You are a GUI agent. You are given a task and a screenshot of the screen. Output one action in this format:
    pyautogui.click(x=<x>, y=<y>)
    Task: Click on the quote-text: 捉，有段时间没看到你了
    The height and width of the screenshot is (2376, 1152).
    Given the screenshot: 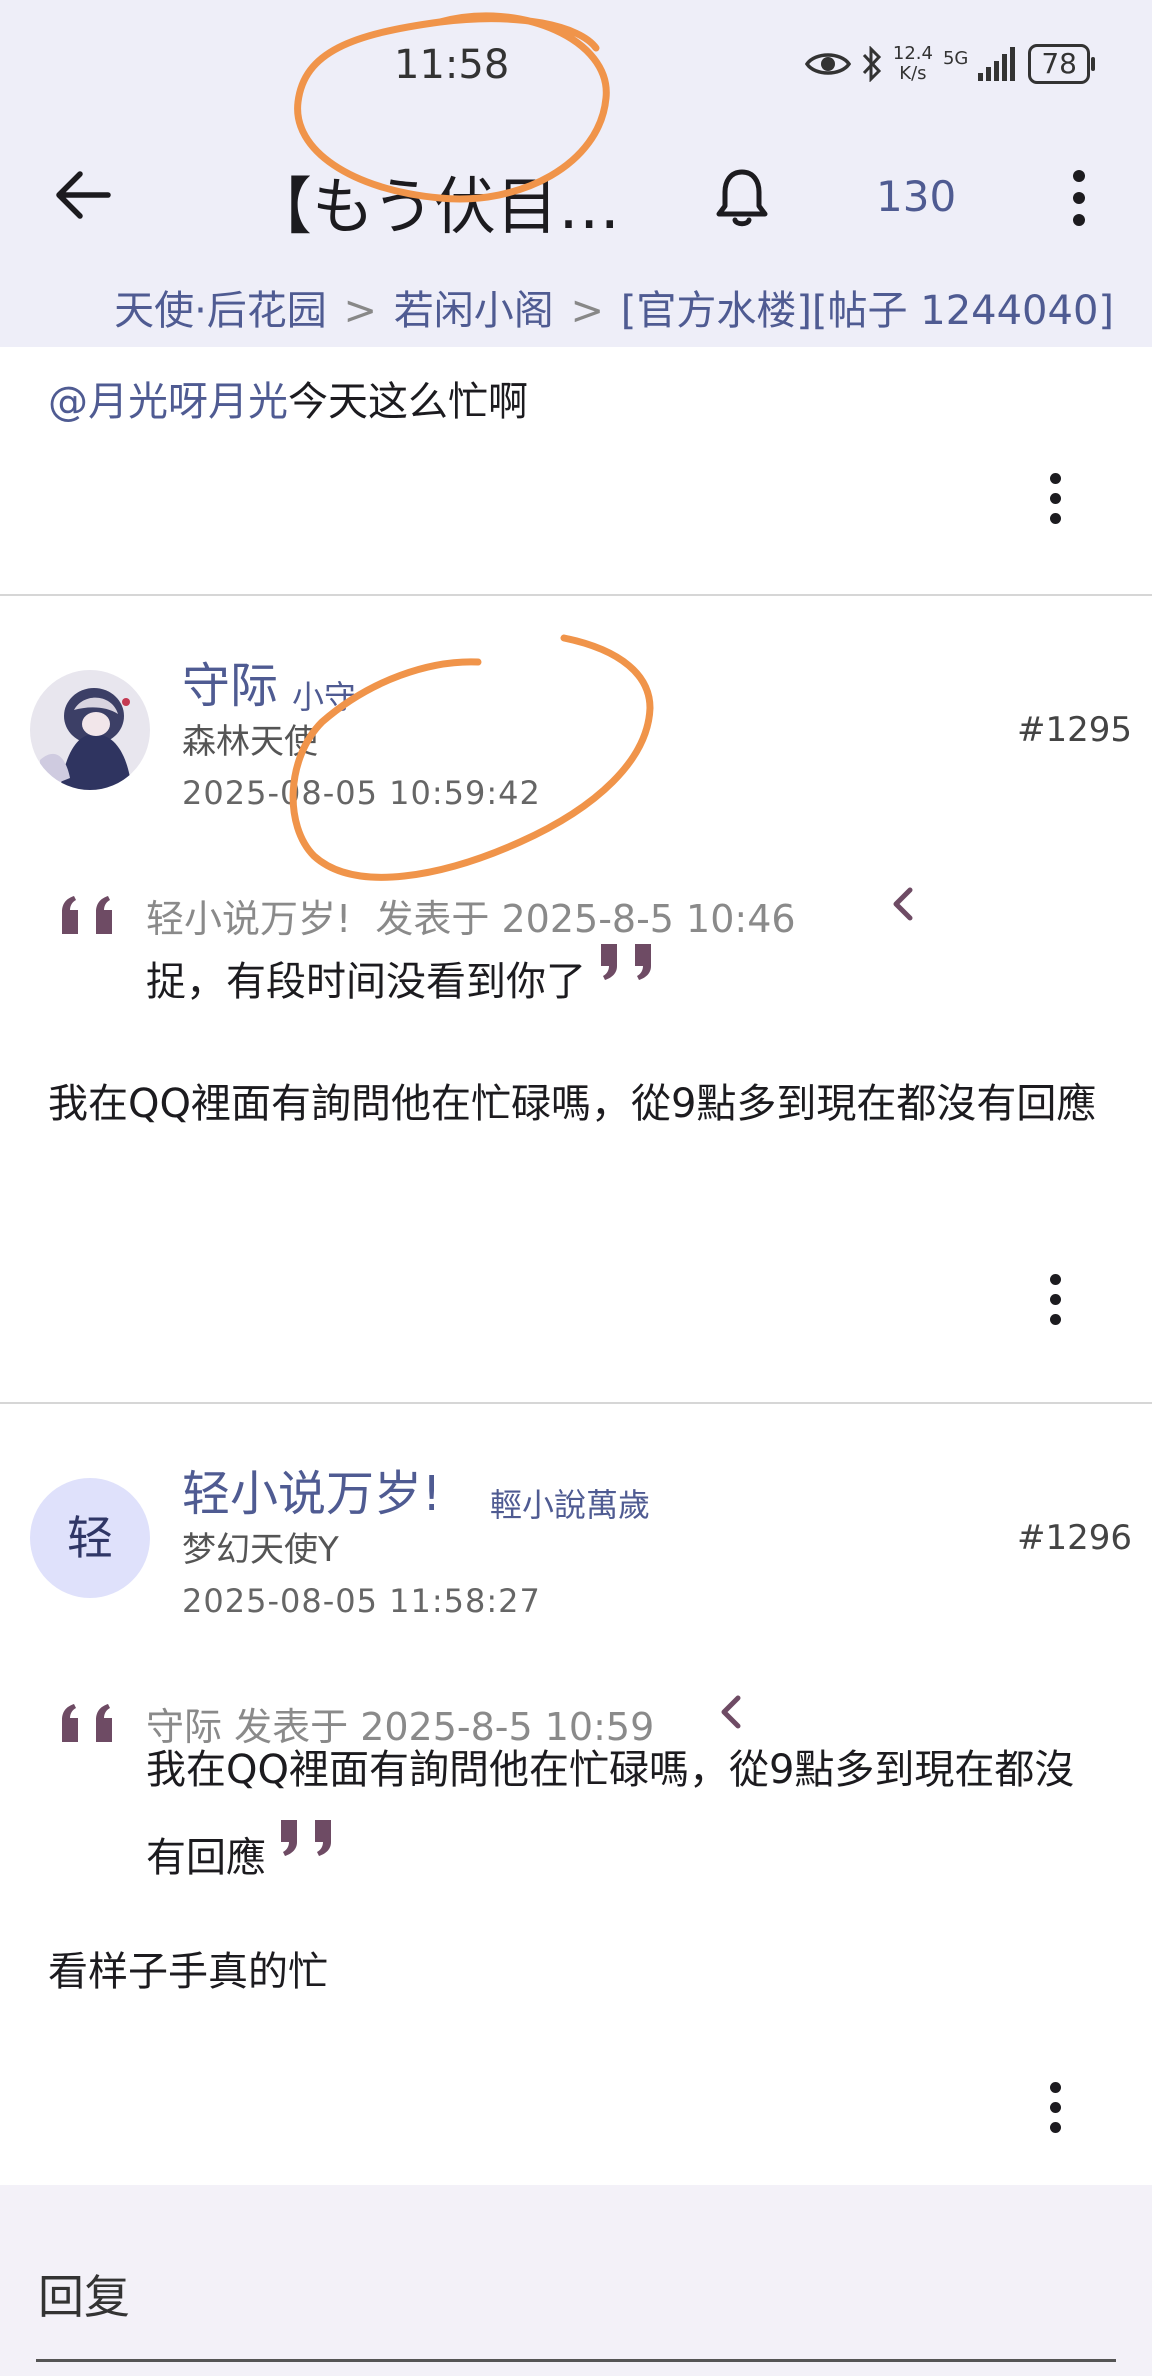 What is the action you would take?
    pyautogui.click(x=621, y=982)
    